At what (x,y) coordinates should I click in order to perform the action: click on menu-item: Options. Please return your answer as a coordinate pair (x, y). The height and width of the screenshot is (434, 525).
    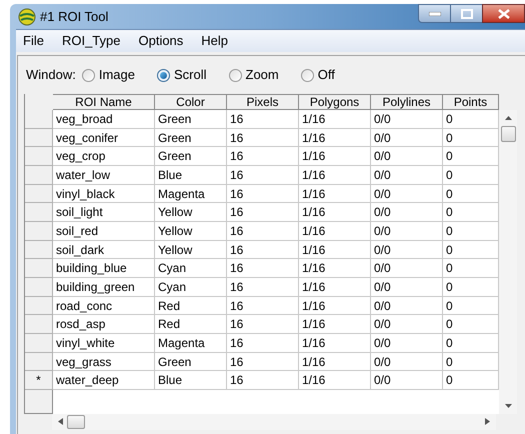
    Looking at the image, I should click on (161, 41).